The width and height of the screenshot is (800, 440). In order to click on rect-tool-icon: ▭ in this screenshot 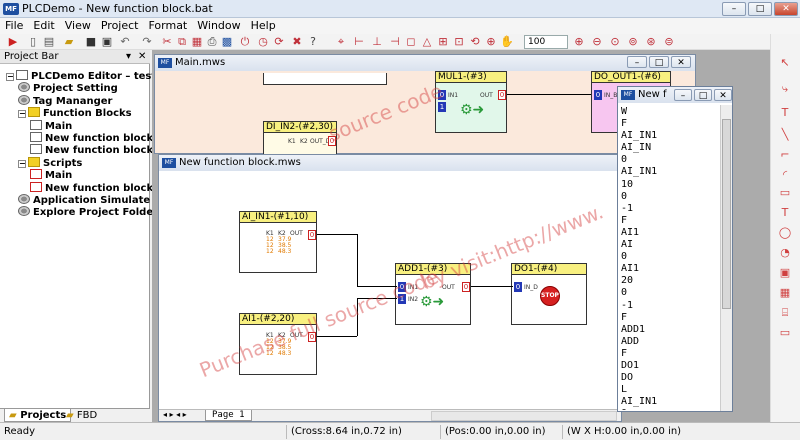, I will do `click(785, 193)`.